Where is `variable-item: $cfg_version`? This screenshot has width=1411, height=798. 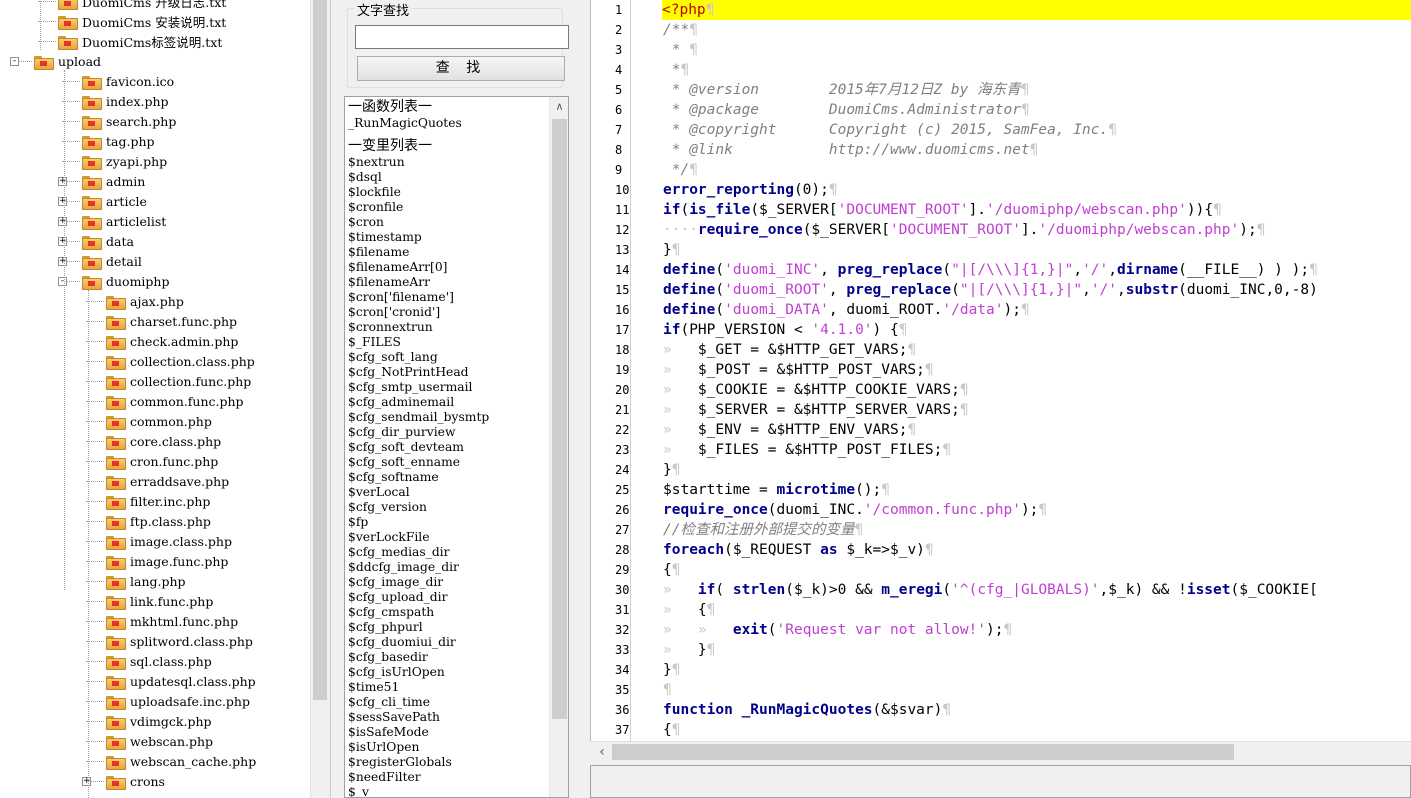 variable-item: $cfg_version is located at coordinates (418, 507).